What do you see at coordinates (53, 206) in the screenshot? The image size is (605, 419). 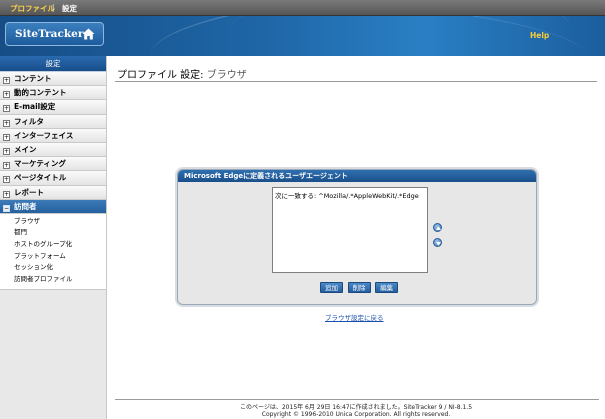 I see `sidebar-item-visitor: − 訪問者` at bounding box center [53, 206].